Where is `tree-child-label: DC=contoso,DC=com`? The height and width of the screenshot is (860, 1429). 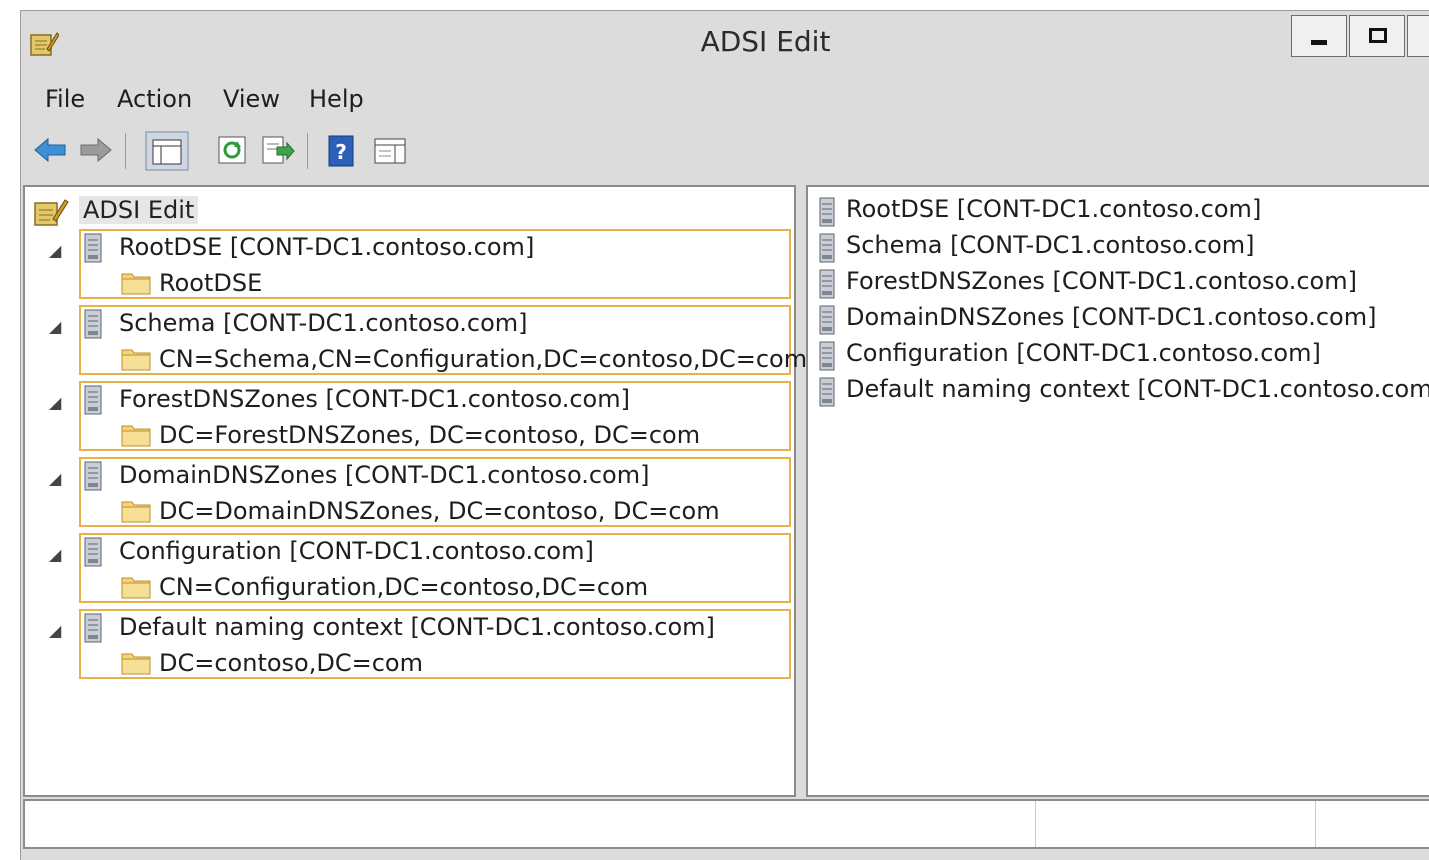 tree-child-label: DC=contoso,DC=com is located at coordinates (291, 663).